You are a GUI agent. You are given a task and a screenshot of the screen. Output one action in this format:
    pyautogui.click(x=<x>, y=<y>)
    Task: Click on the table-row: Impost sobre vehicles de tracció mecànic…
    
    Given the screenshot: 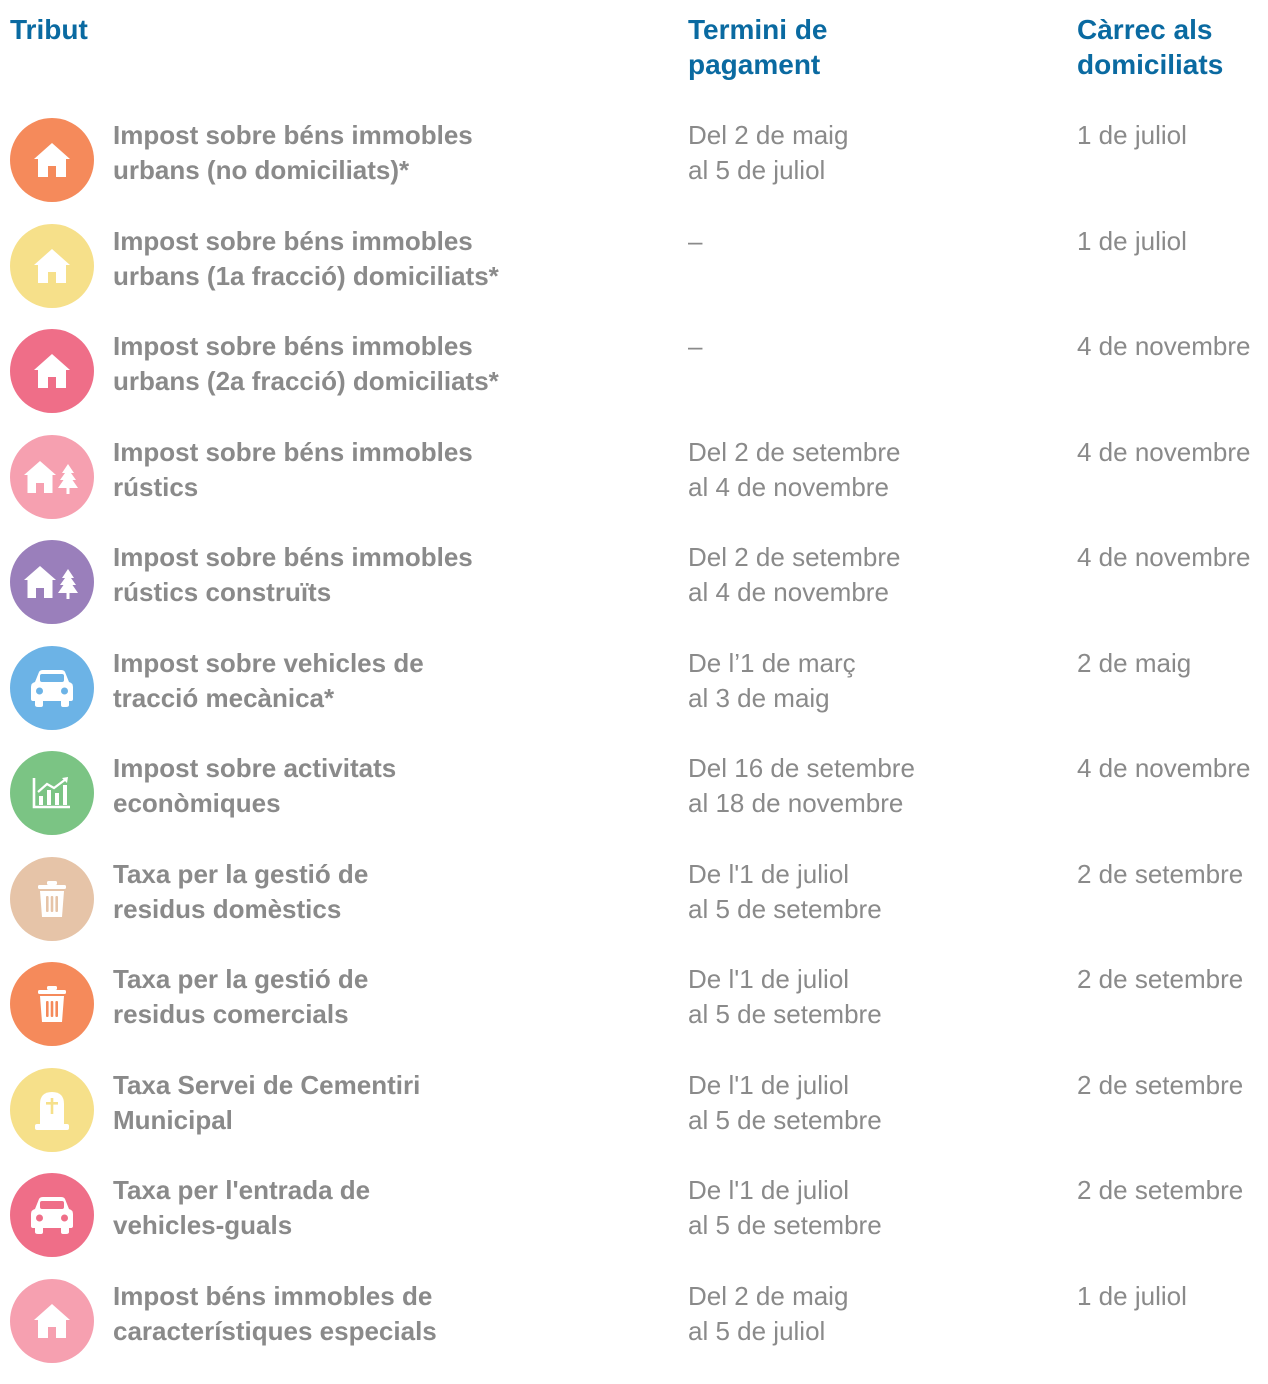 What is the action you would take?
    pyautogui.click(x=634, y=699)
    